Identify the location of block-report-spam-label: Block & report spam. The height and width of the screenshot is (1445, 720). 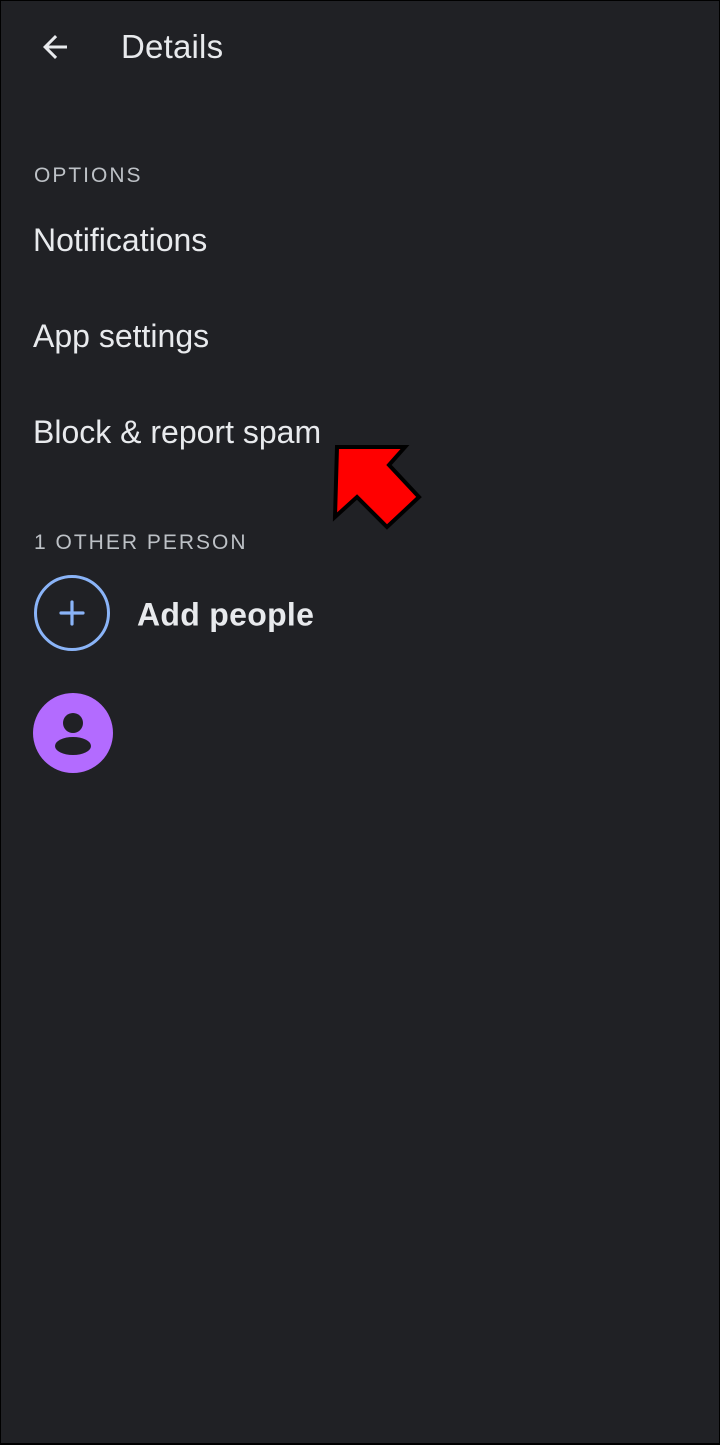
(177, 432).